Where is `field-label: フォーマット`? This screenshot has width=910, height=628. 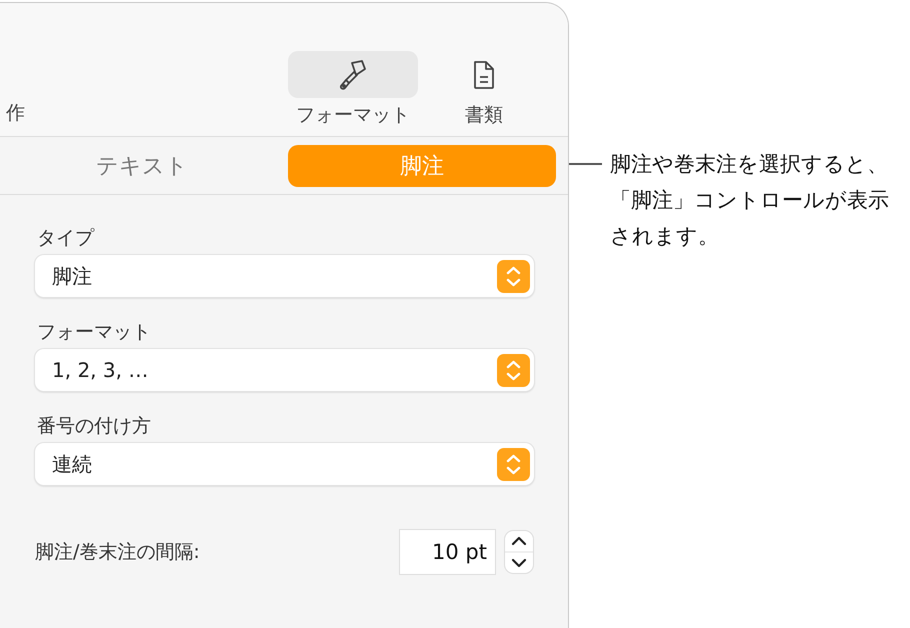 field-label: フォーマット is located at coordinates (94, 332).